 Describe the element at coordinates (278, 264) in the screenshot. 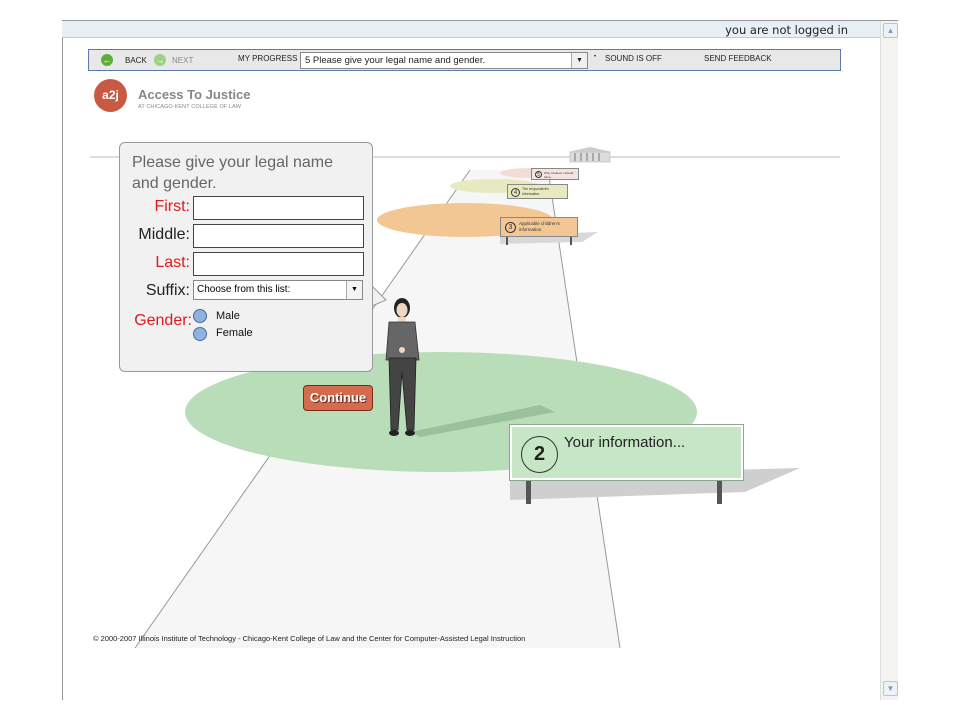

I see `last-name-field` at that location.